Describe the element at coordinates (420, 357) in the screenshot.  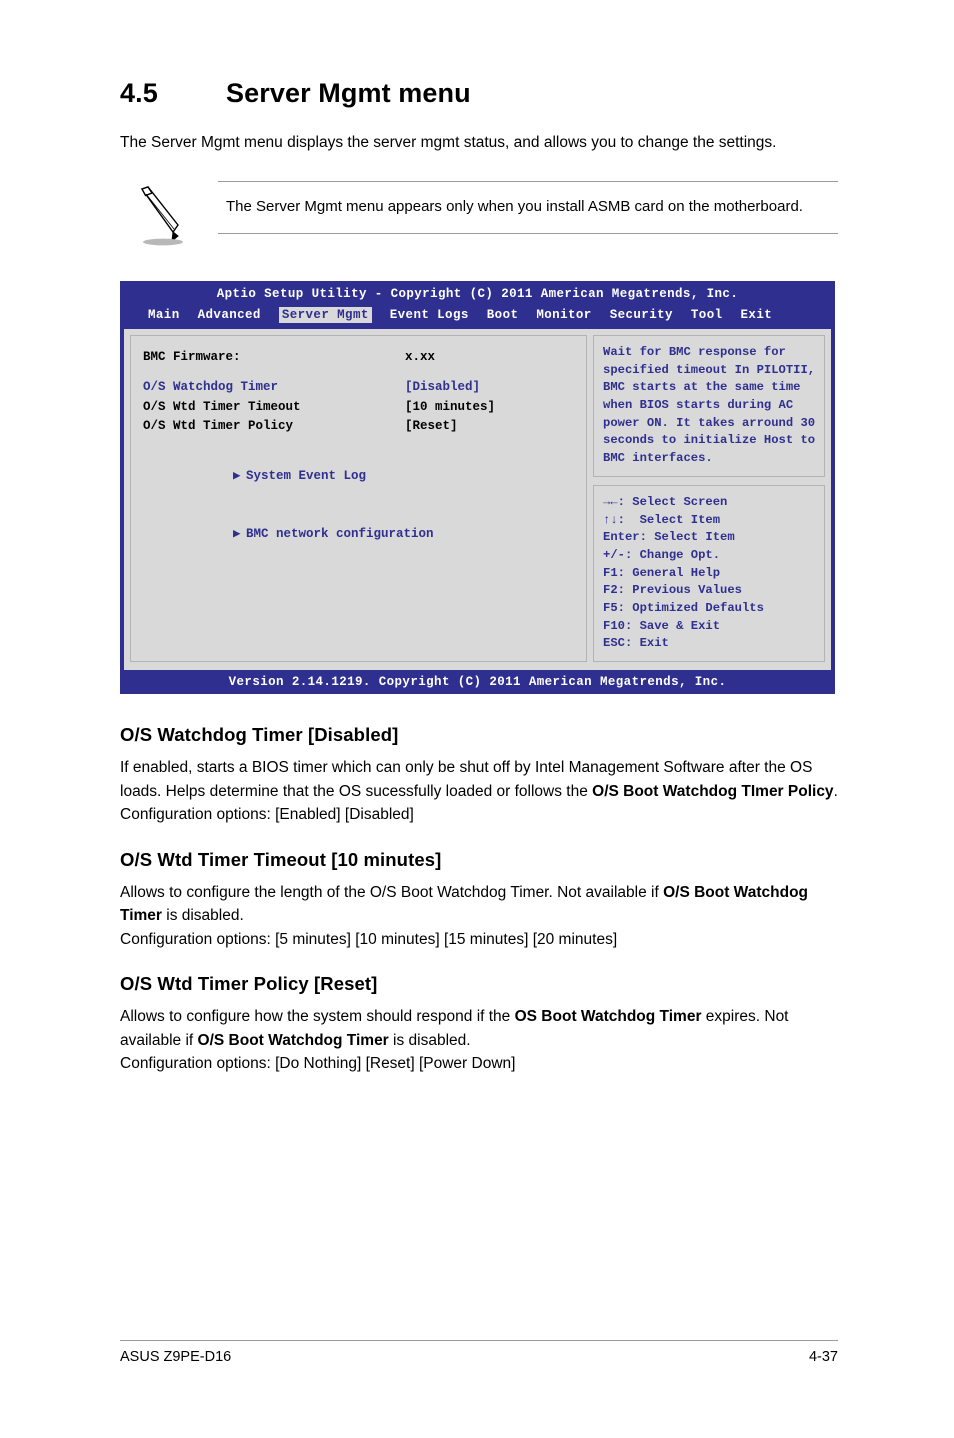
I see `bios-value-bmc-firmware: x.xx` at that location.